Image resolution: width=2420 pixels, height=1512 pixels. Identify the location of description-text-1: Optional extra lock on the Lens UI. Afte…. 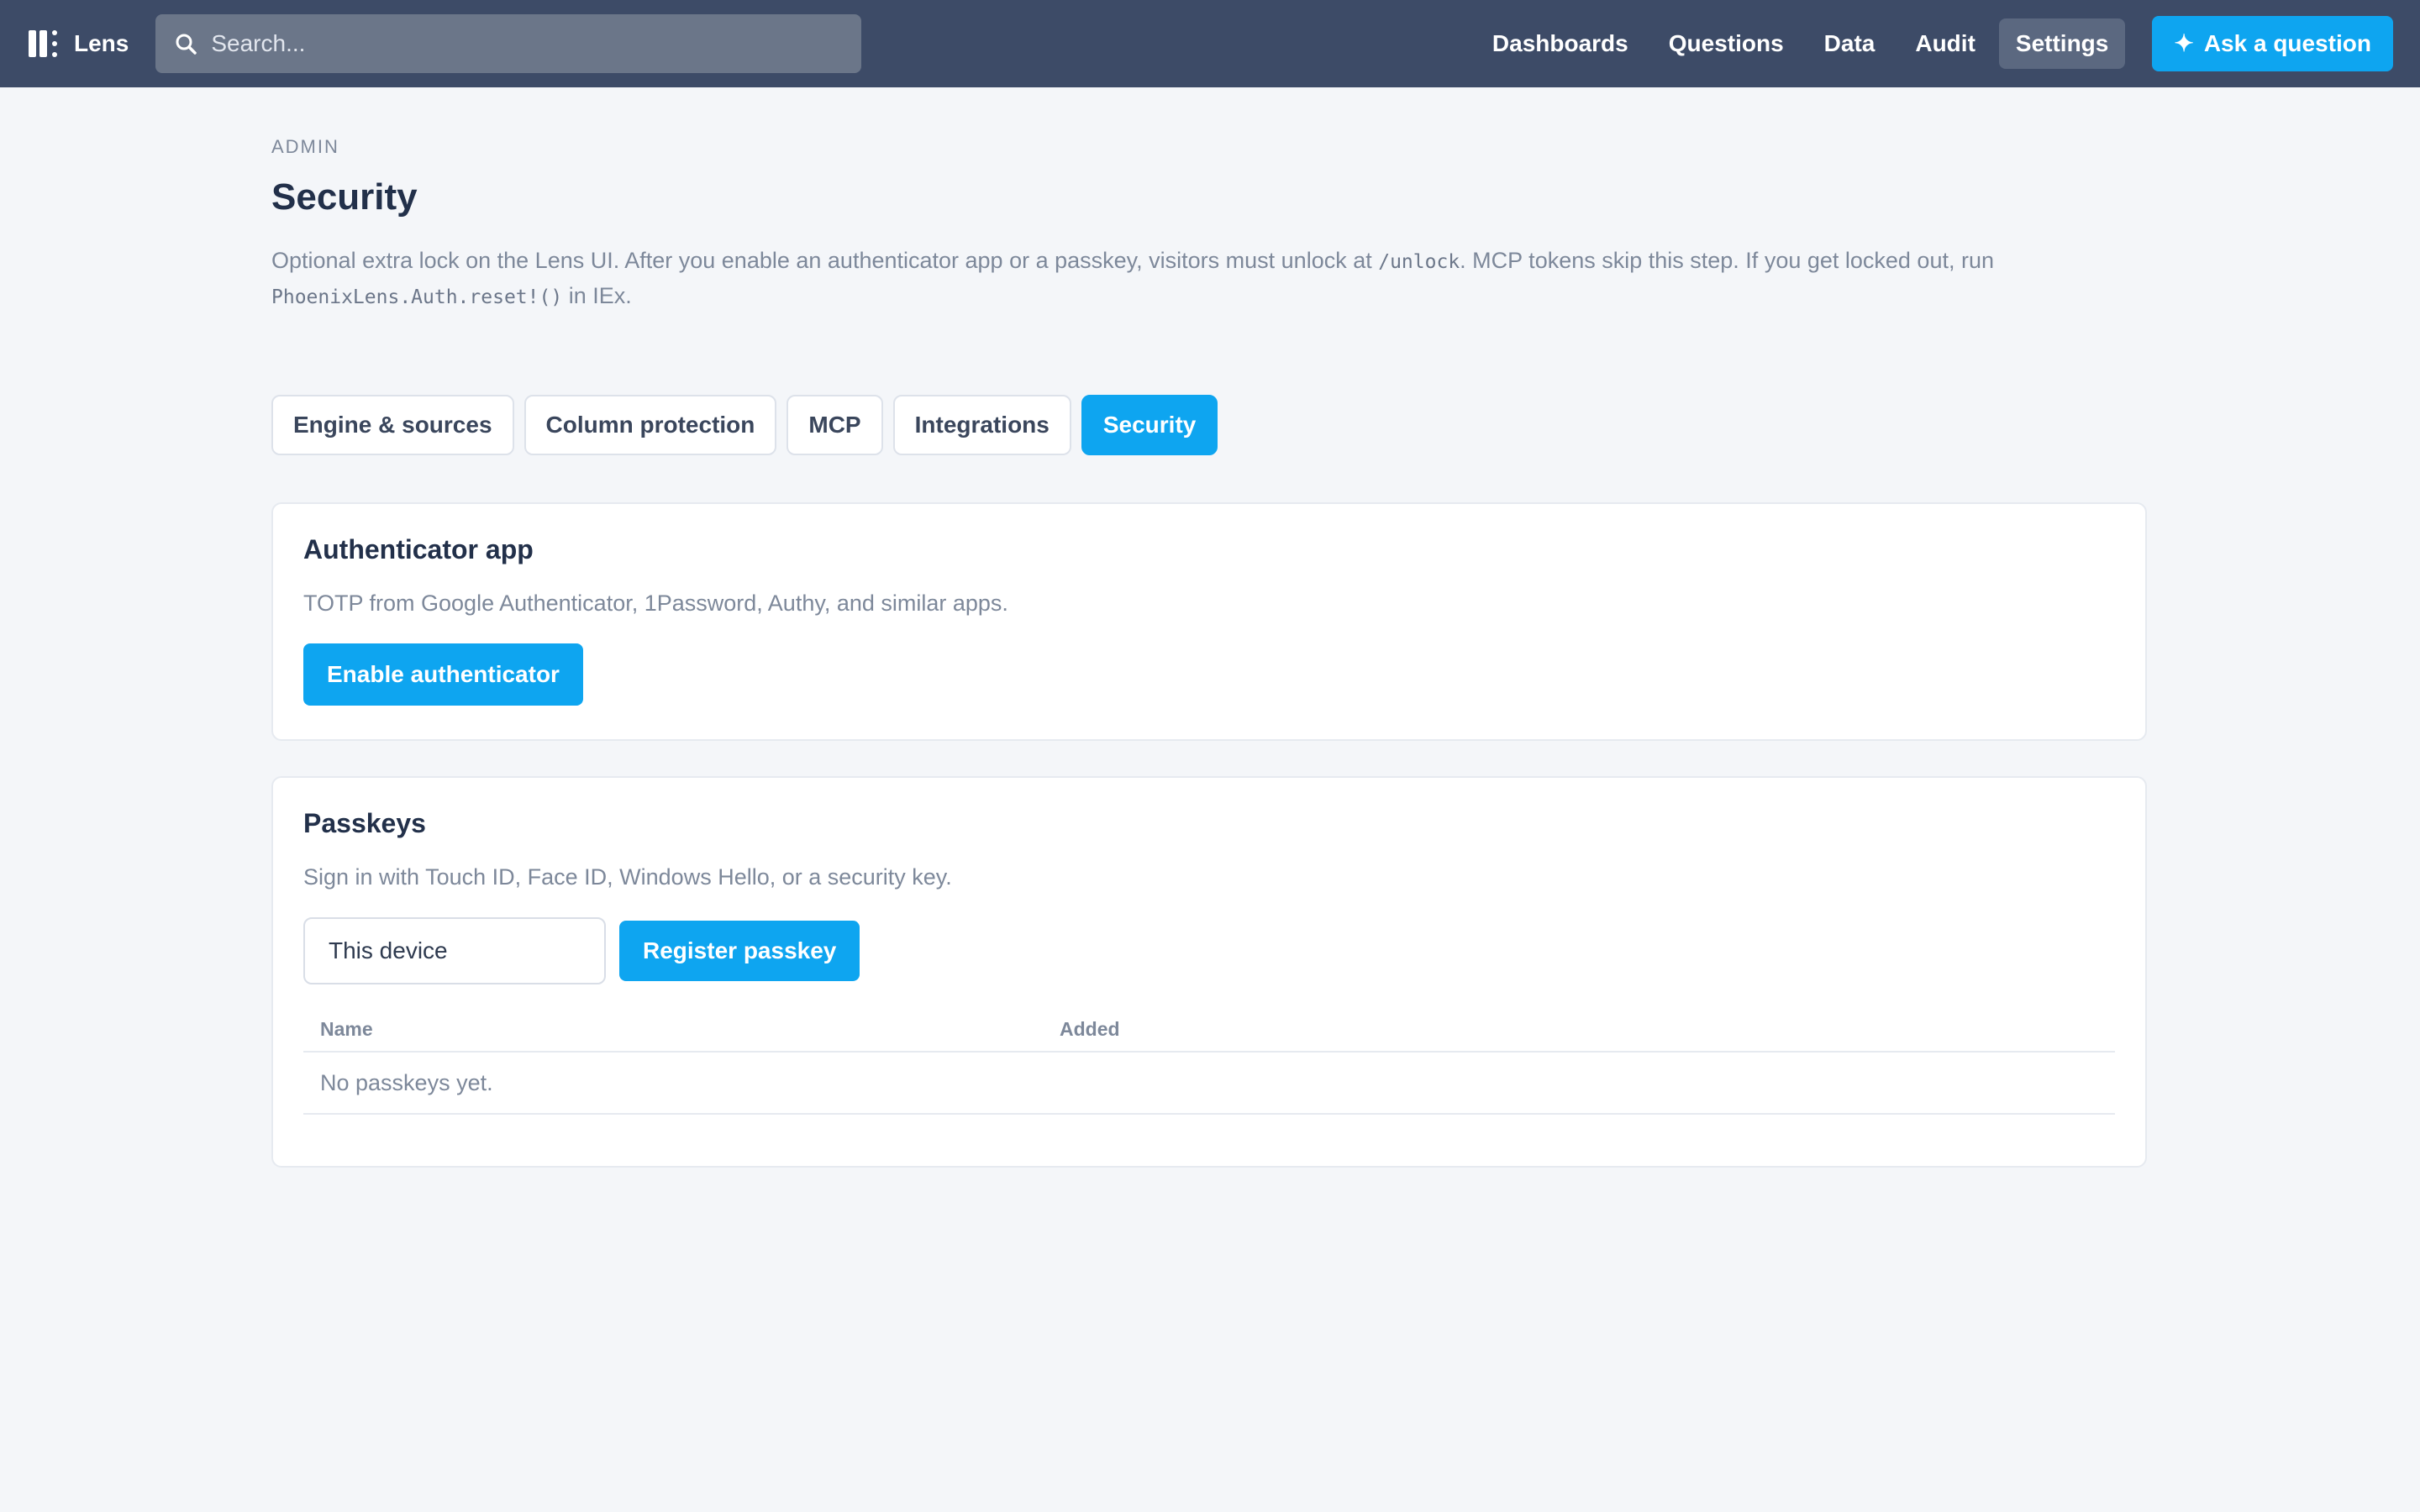
(825, 260).